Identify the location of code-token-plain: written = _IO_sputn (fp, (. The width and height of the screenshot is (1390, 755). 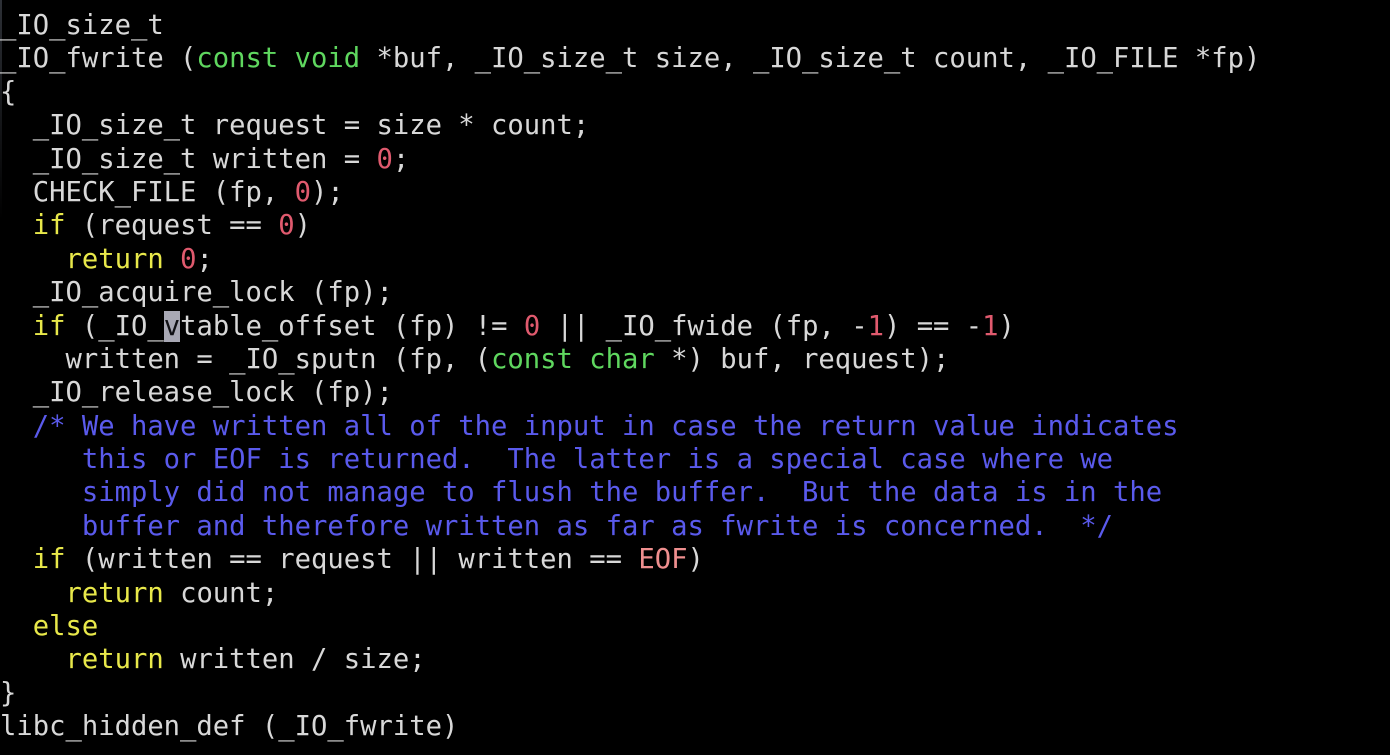
(246, 359).